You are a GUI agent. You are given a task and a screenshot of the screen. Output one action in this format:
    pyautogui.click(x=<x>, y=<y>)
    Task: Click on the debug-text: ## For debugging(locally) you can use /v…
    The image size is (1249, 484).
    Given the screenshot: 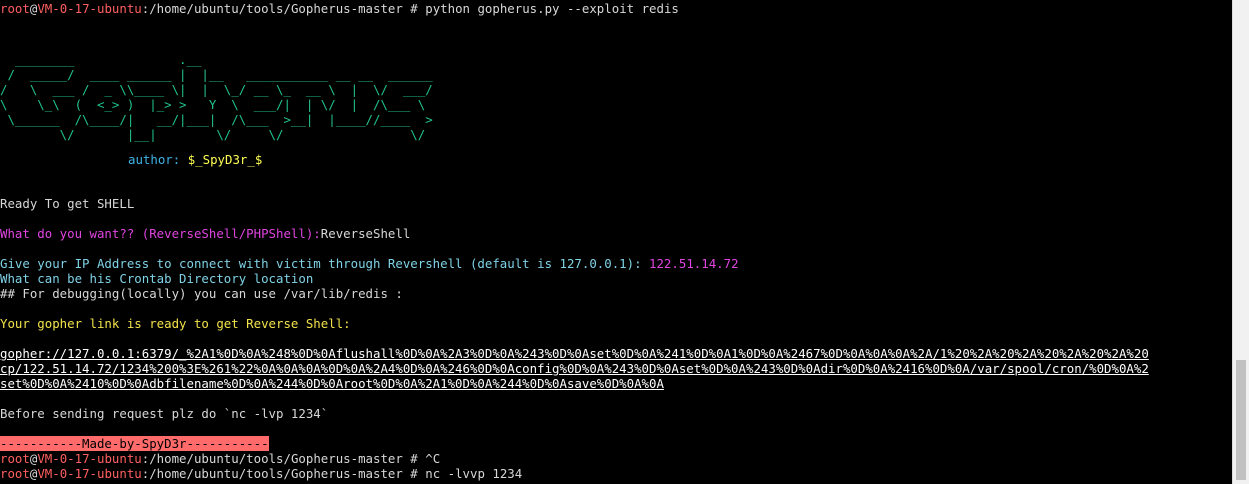 What is the action you would take?
    pyautogui.click(x=201, y=293)
    